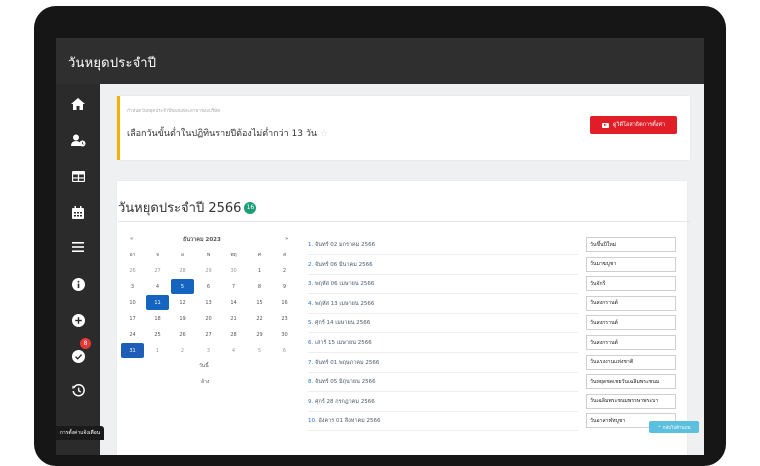 This screenshot has width=760, height=466. I want to click on calendar-day: 15, so click(259, 302).